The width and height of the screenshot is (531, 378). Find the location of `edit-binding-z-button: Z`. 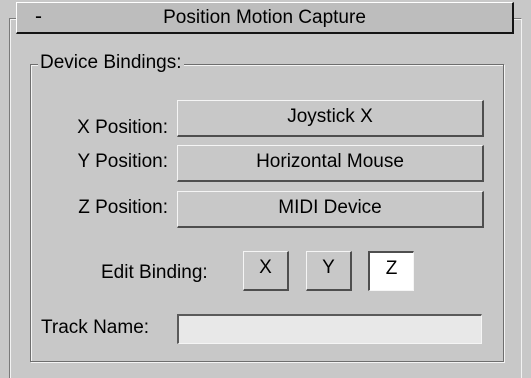

edit-binding-z-button: Z is located at coordinates (391, 271).